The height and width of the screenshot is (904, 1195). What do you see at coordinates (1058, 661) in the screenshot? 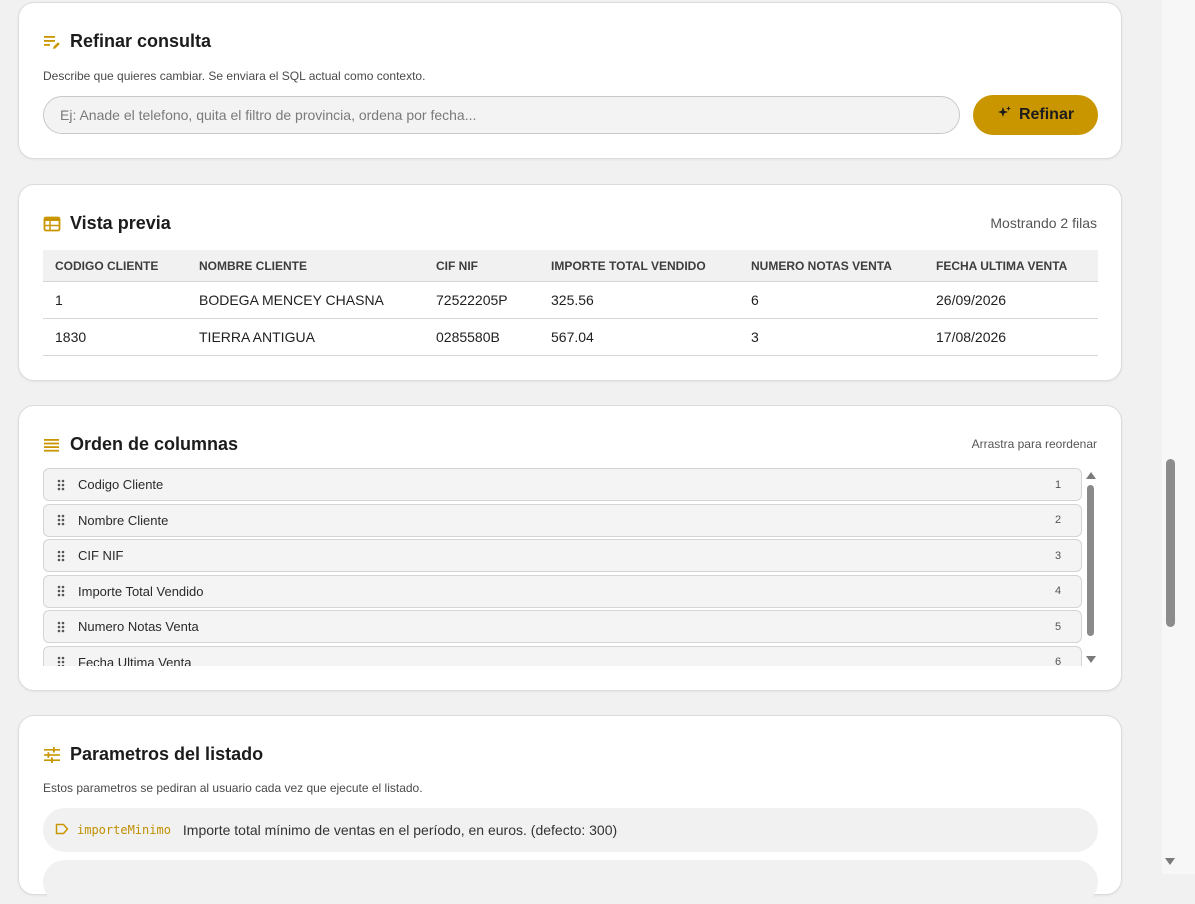
I see `column-order-index: 6` at bounding box center [1058, 661].